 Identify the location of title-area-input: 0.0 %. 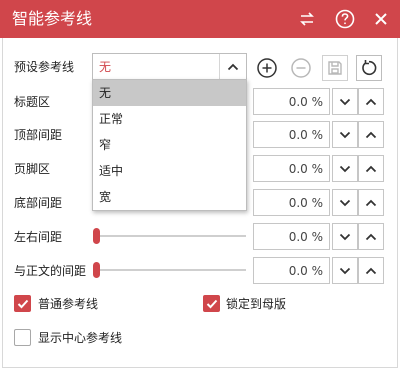
(291, 101).